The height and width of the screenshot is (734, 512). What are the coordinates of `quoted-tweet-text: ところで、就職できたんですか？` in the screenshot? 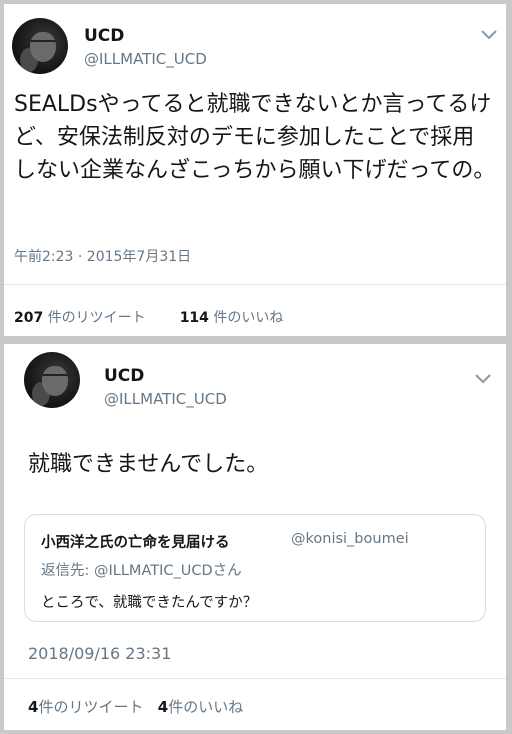 It's located at (149, 603).